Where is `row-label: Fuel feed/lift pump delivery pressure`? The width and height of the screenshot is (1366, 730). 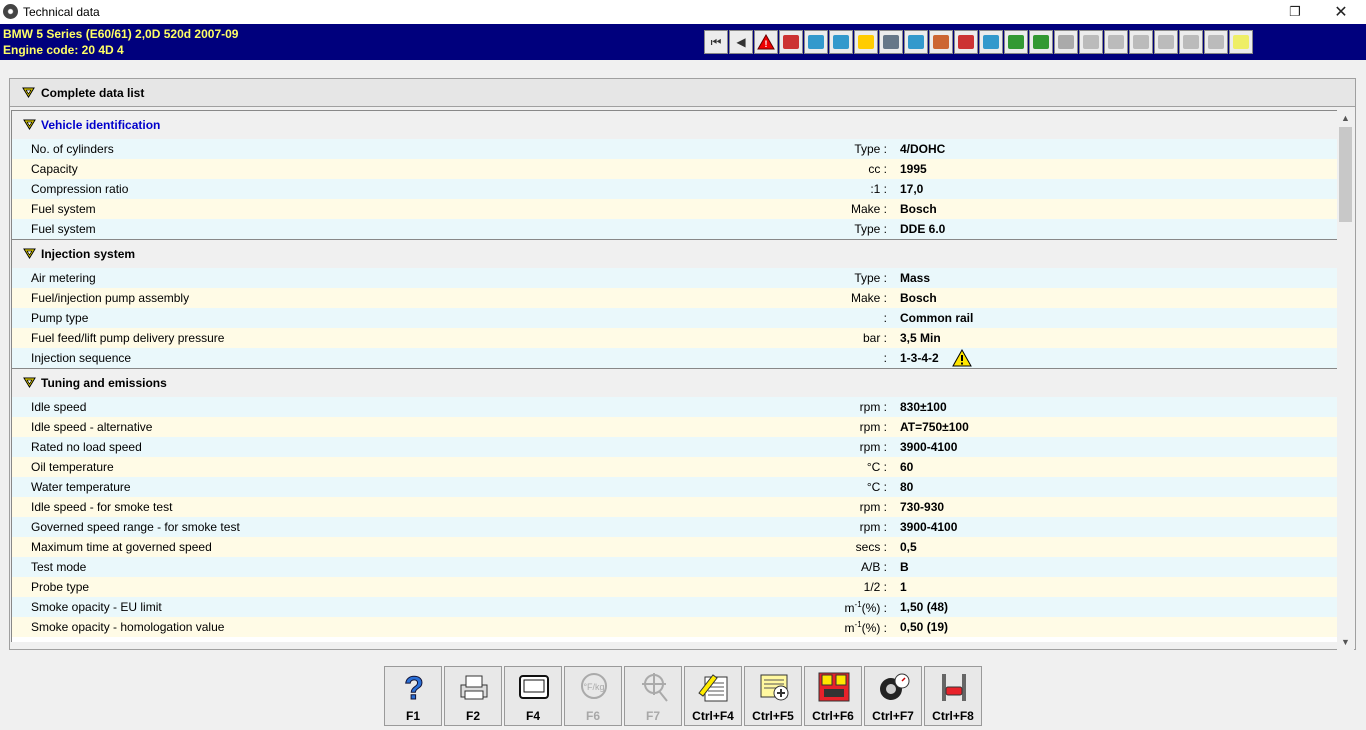
row-label: Fuel feed/lift pump delivery pressure is located at coordinates (128, 338).